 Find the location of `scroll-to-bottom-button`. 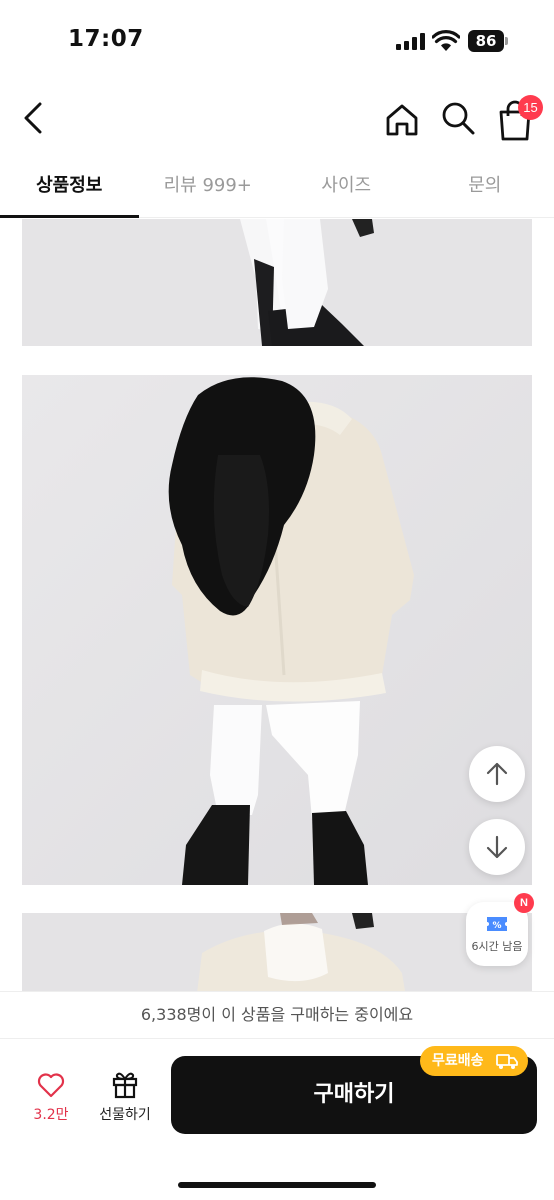

scroll-to-bottom-button is located at coordinates (497, 847).